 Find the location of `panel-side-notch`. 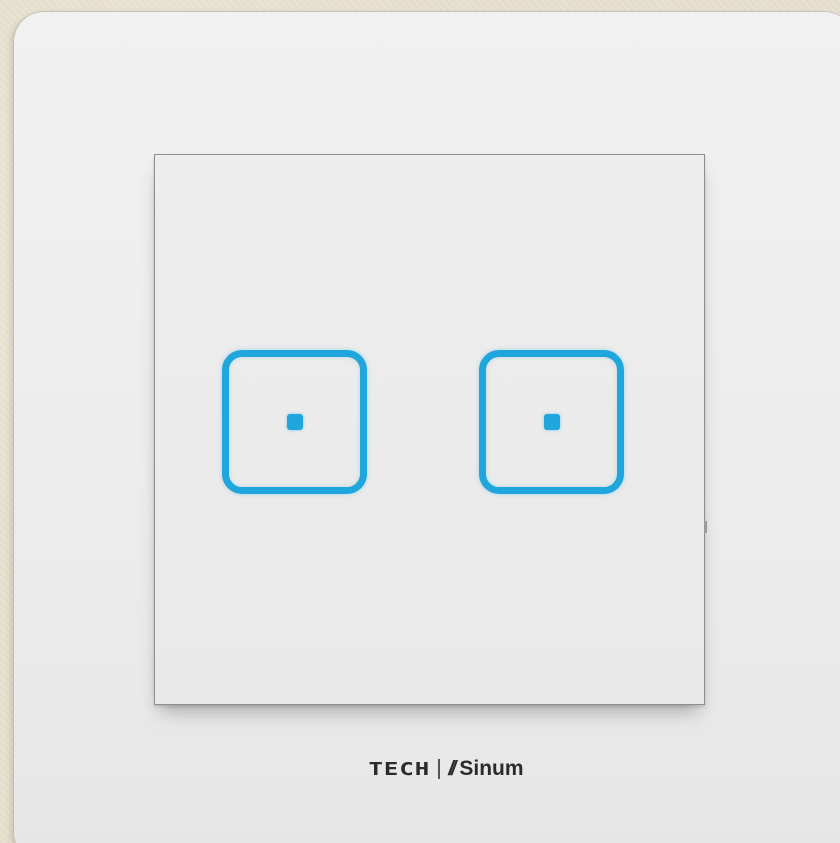

panel-side-notch is located at coordinates (705, 527).